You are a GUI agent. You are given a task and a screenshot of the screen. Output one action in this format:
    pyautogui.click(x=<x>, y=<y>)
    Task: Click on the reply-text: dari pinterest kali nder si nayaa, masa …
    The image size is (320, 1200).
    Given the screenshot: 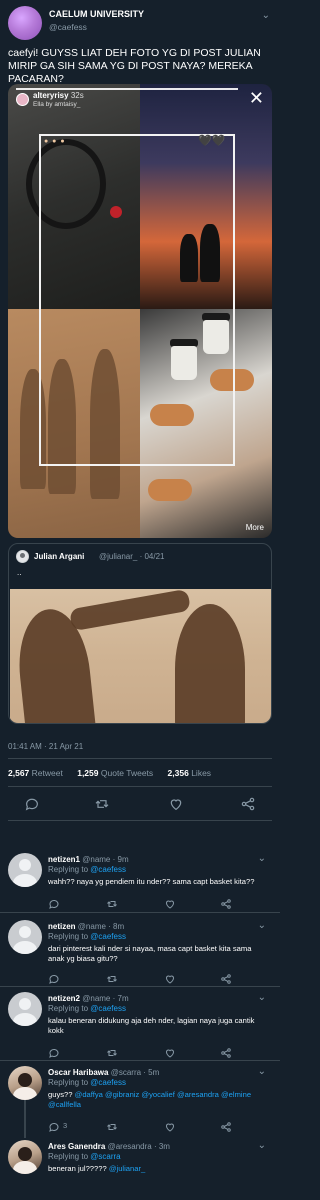 What is the action you would take?
    pyautogui.click(x=150, y=953)
    